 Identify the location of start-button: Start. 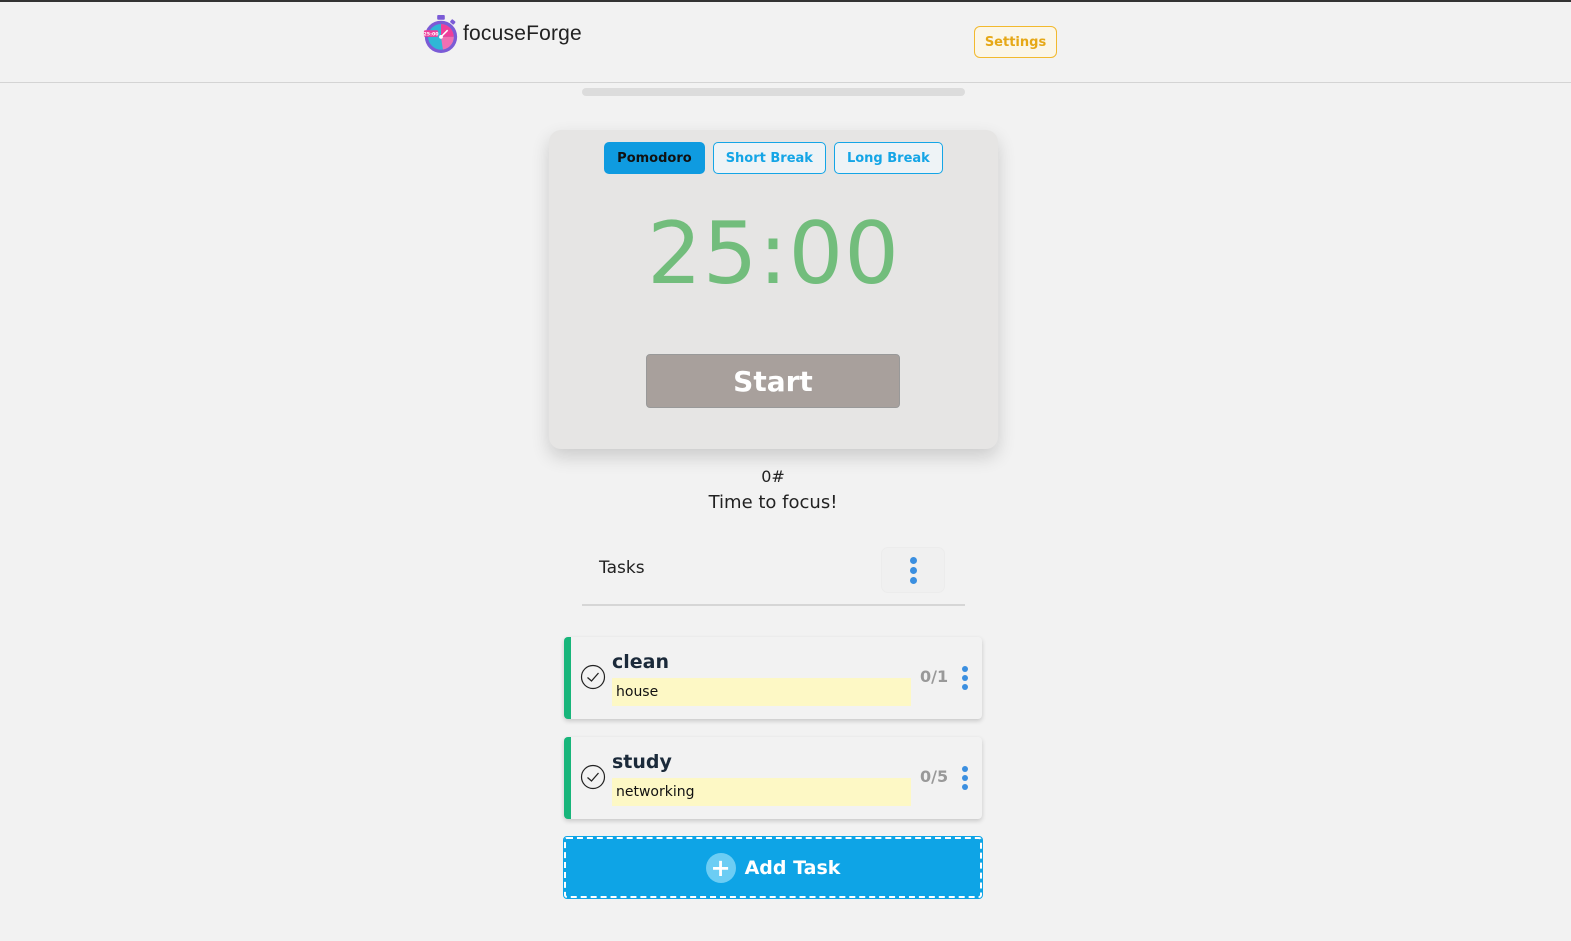
(773, 381).